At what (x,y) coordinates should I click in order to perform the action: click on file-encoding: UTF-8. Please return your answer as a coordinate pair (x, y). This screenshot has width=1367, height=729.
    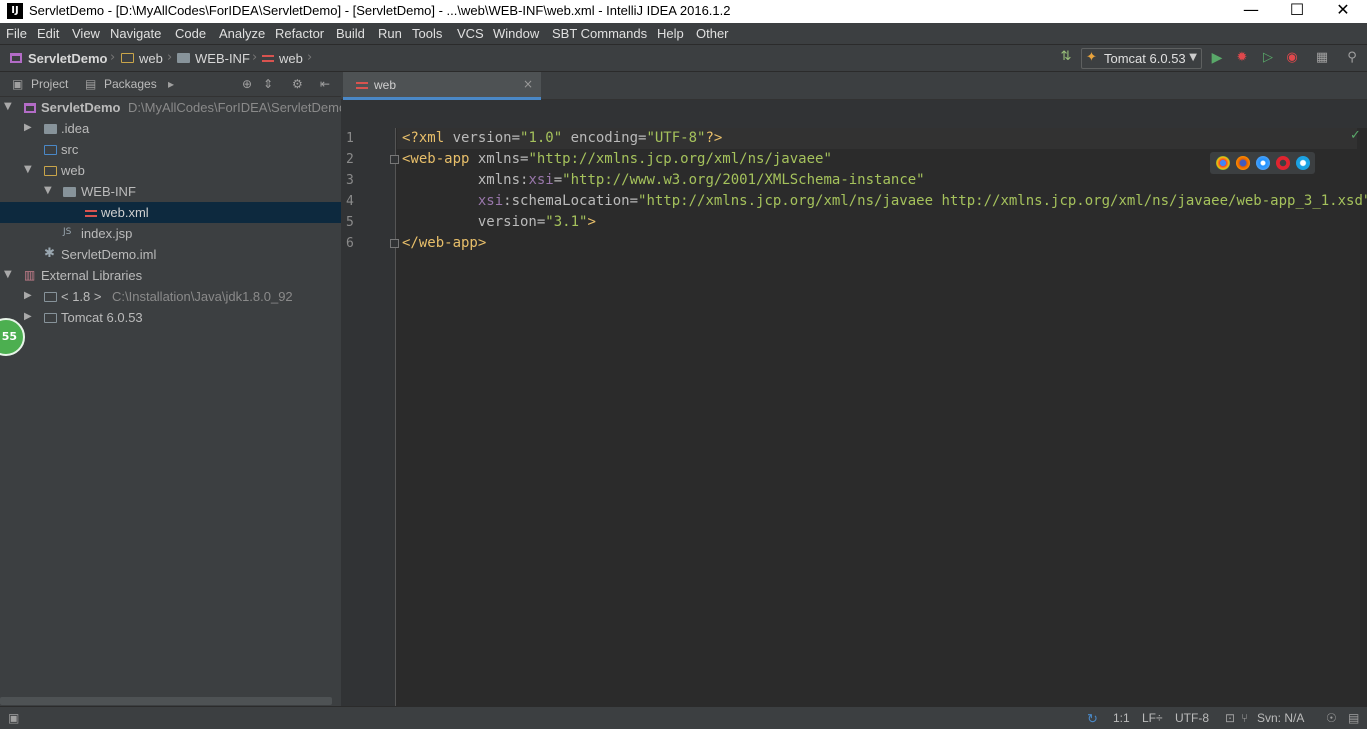
    Looking at the image, I should click on (1192, 718).